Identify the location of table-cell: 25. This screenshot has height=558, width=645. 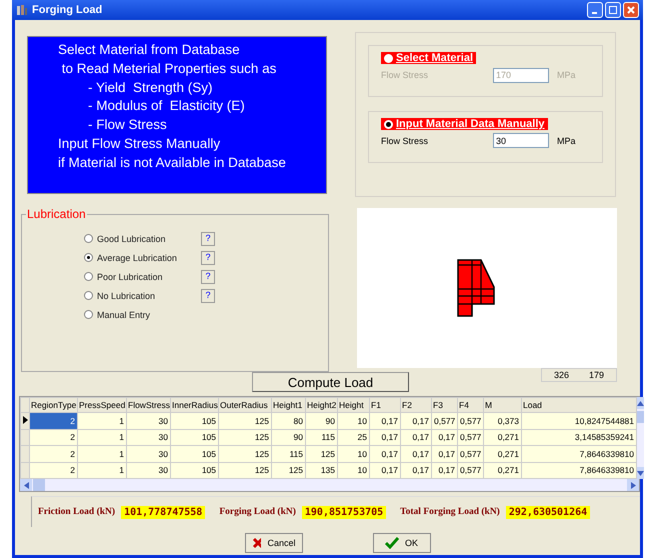
(354, 437).